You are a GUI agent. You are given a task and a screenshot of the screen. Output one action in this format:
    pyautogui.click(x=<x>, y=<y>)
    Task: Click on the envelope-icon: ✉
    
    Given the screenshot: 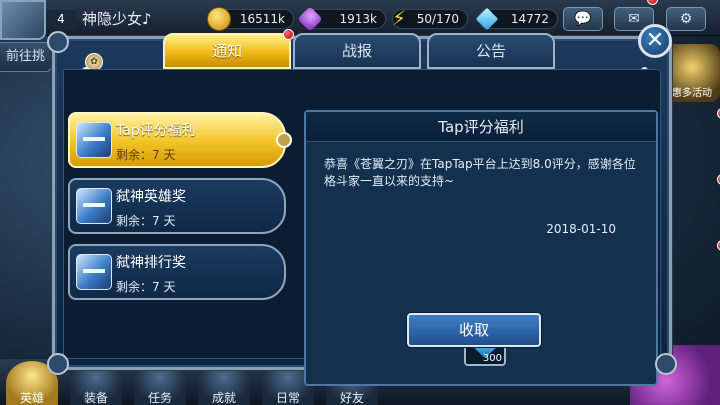 What is the action you would take?
    pyautogui.click(x=634, y=19)
    